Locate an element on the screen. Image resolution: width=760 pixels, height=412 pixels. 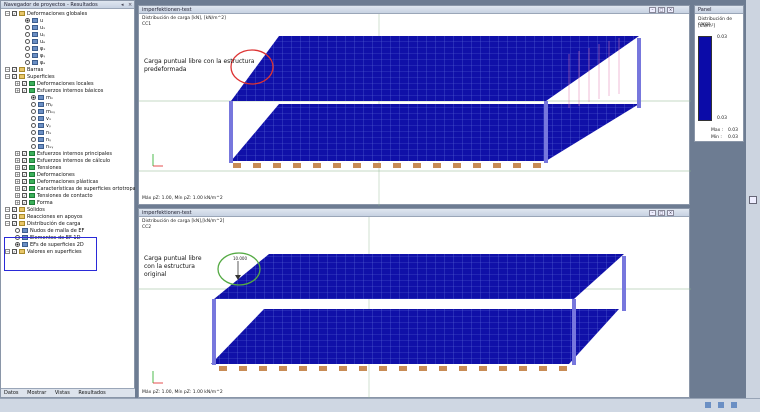
tree-item: mₓ is located at coordinates (42, 98).